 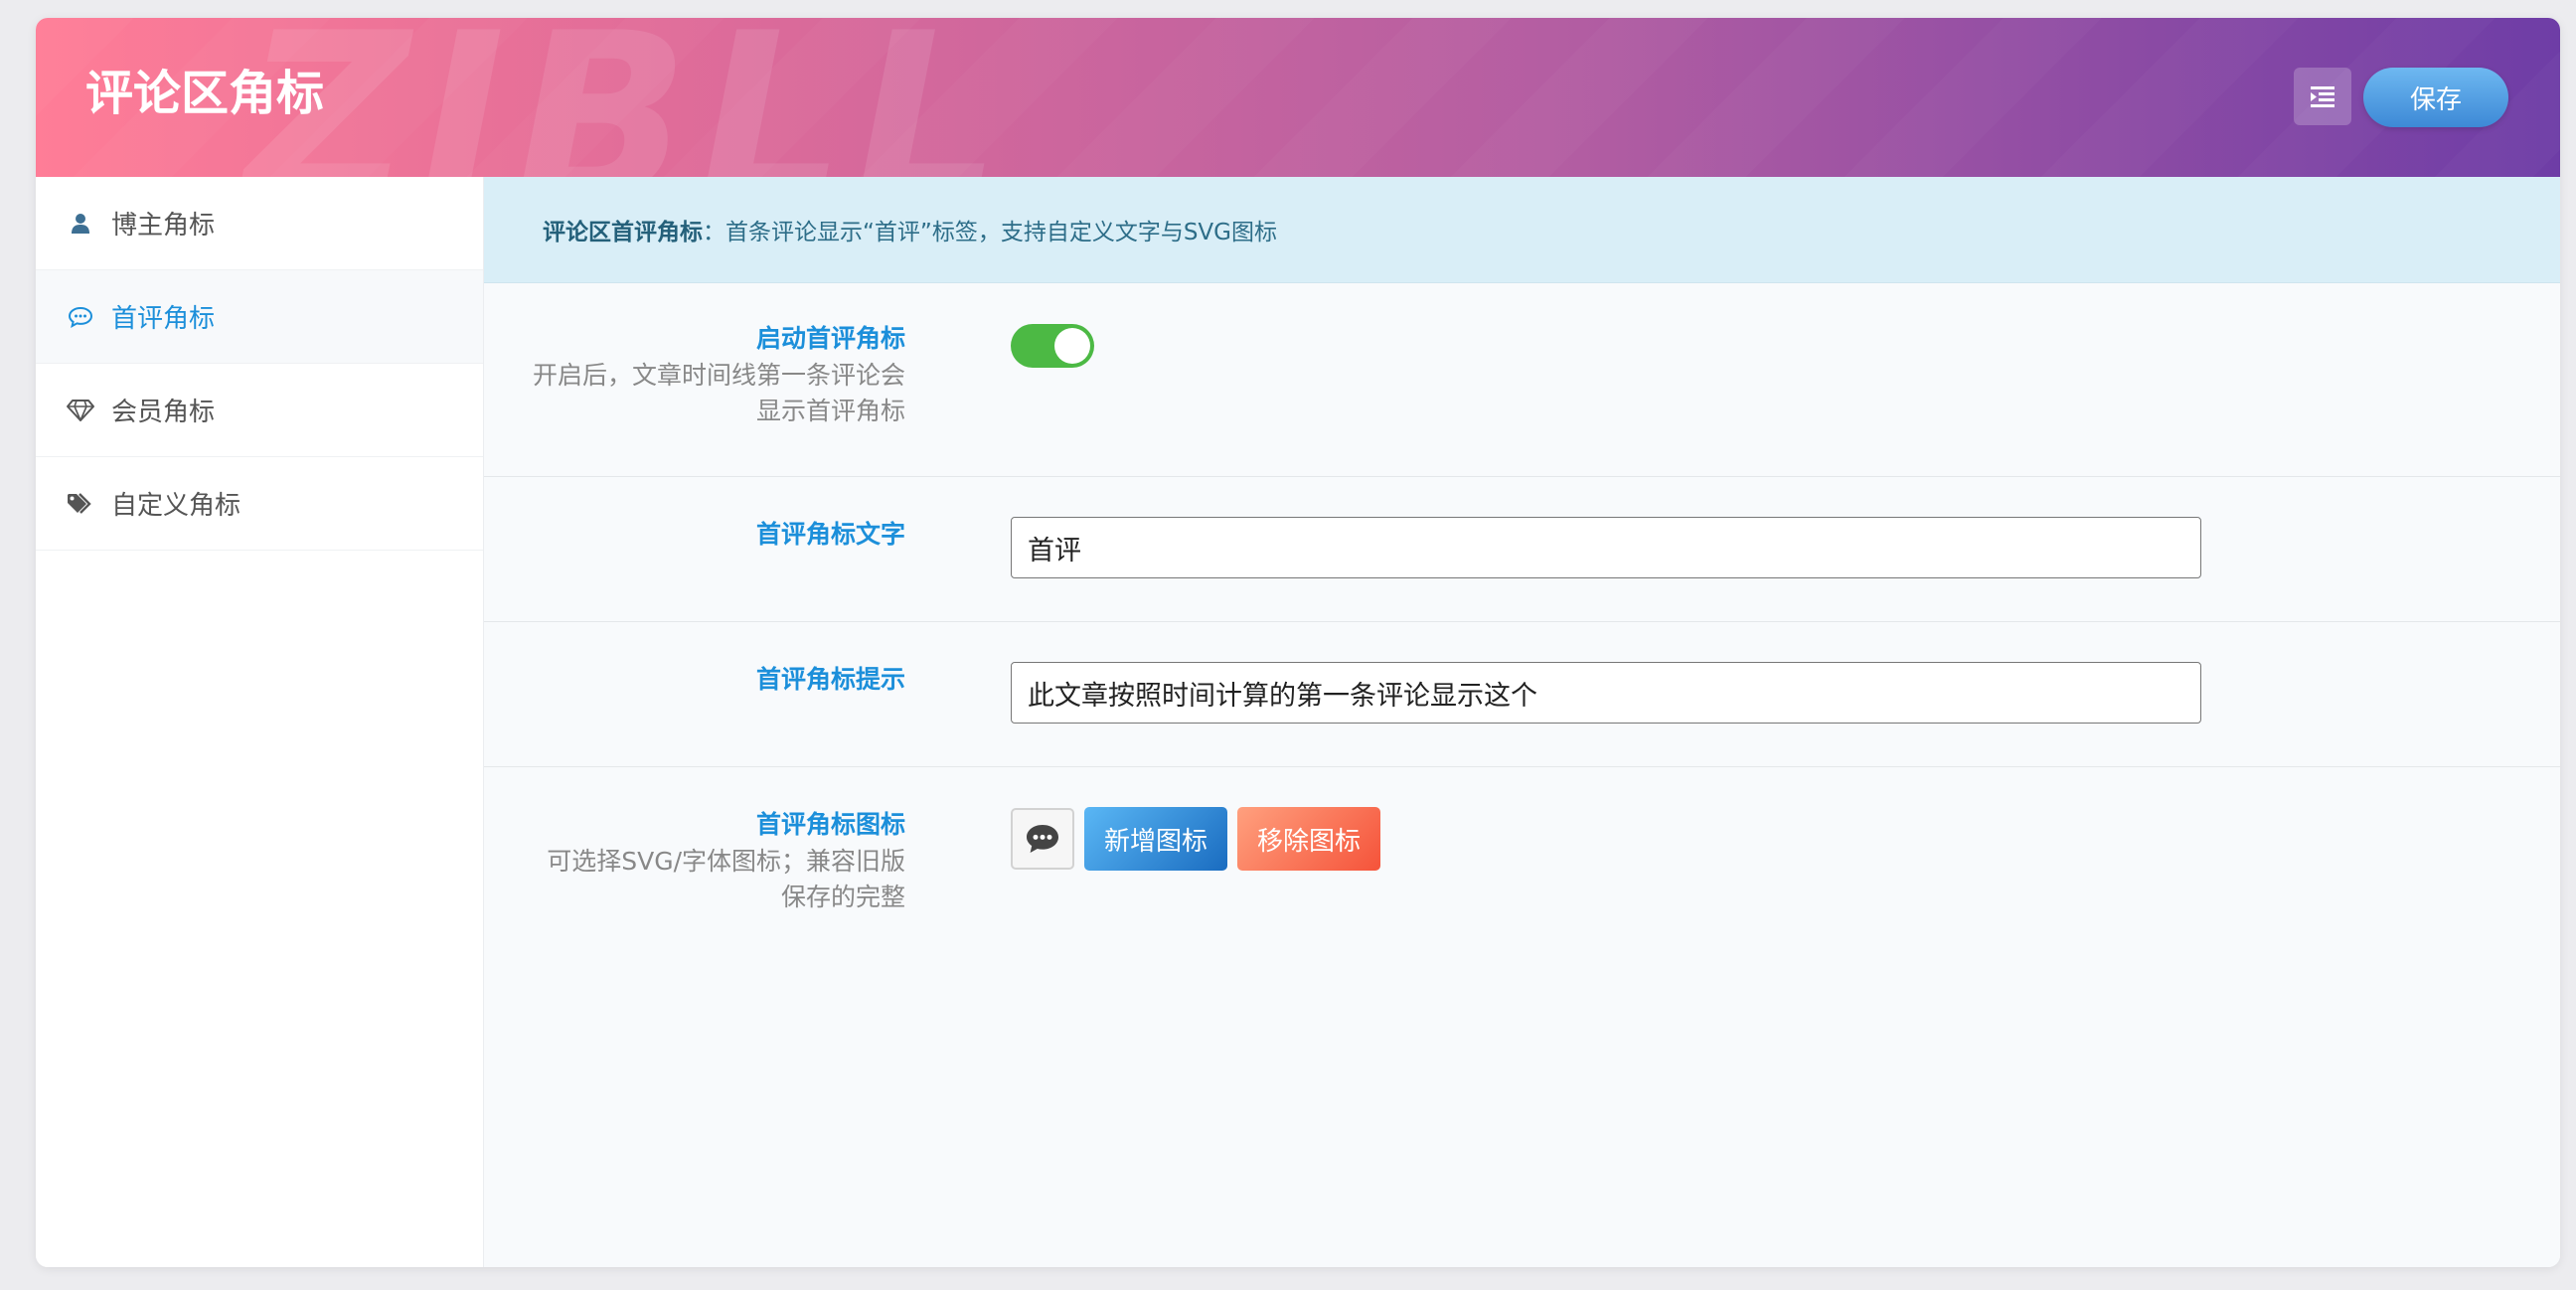 What do you see at coordinates (830, 338) in the screenshot?
I see `enable-label: 启动首评角标` at bounding box center [830, 338].